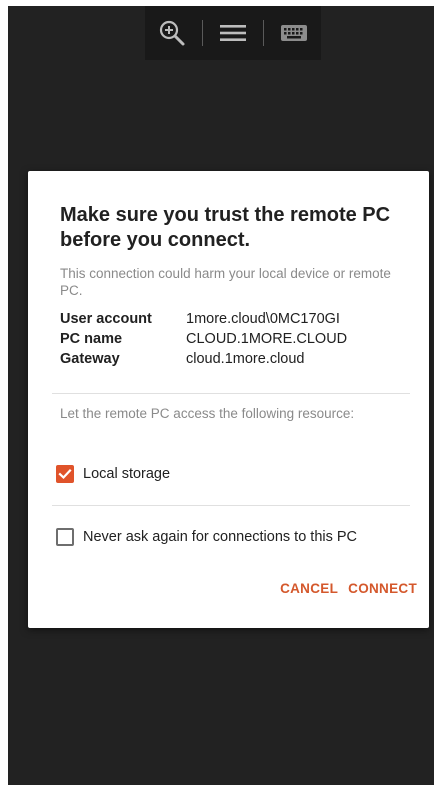 The width and height of the screenshot is (442, 785). Describe the element at coordinates (309, 588) in the screenshot. I see `cancel-button: CANCEL` at that location.